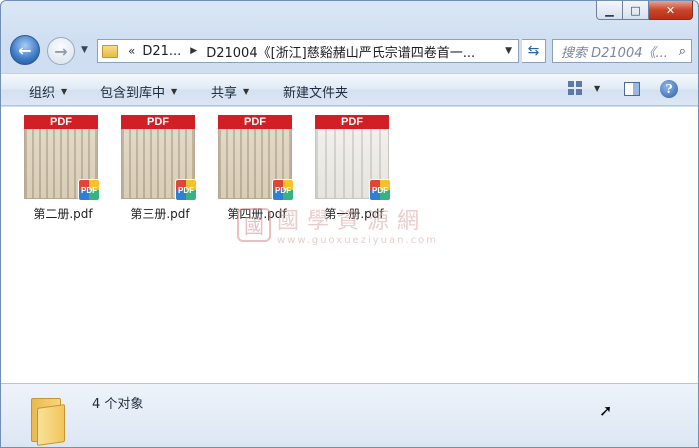  I want to click on forward-button: →, so click(61, 51).